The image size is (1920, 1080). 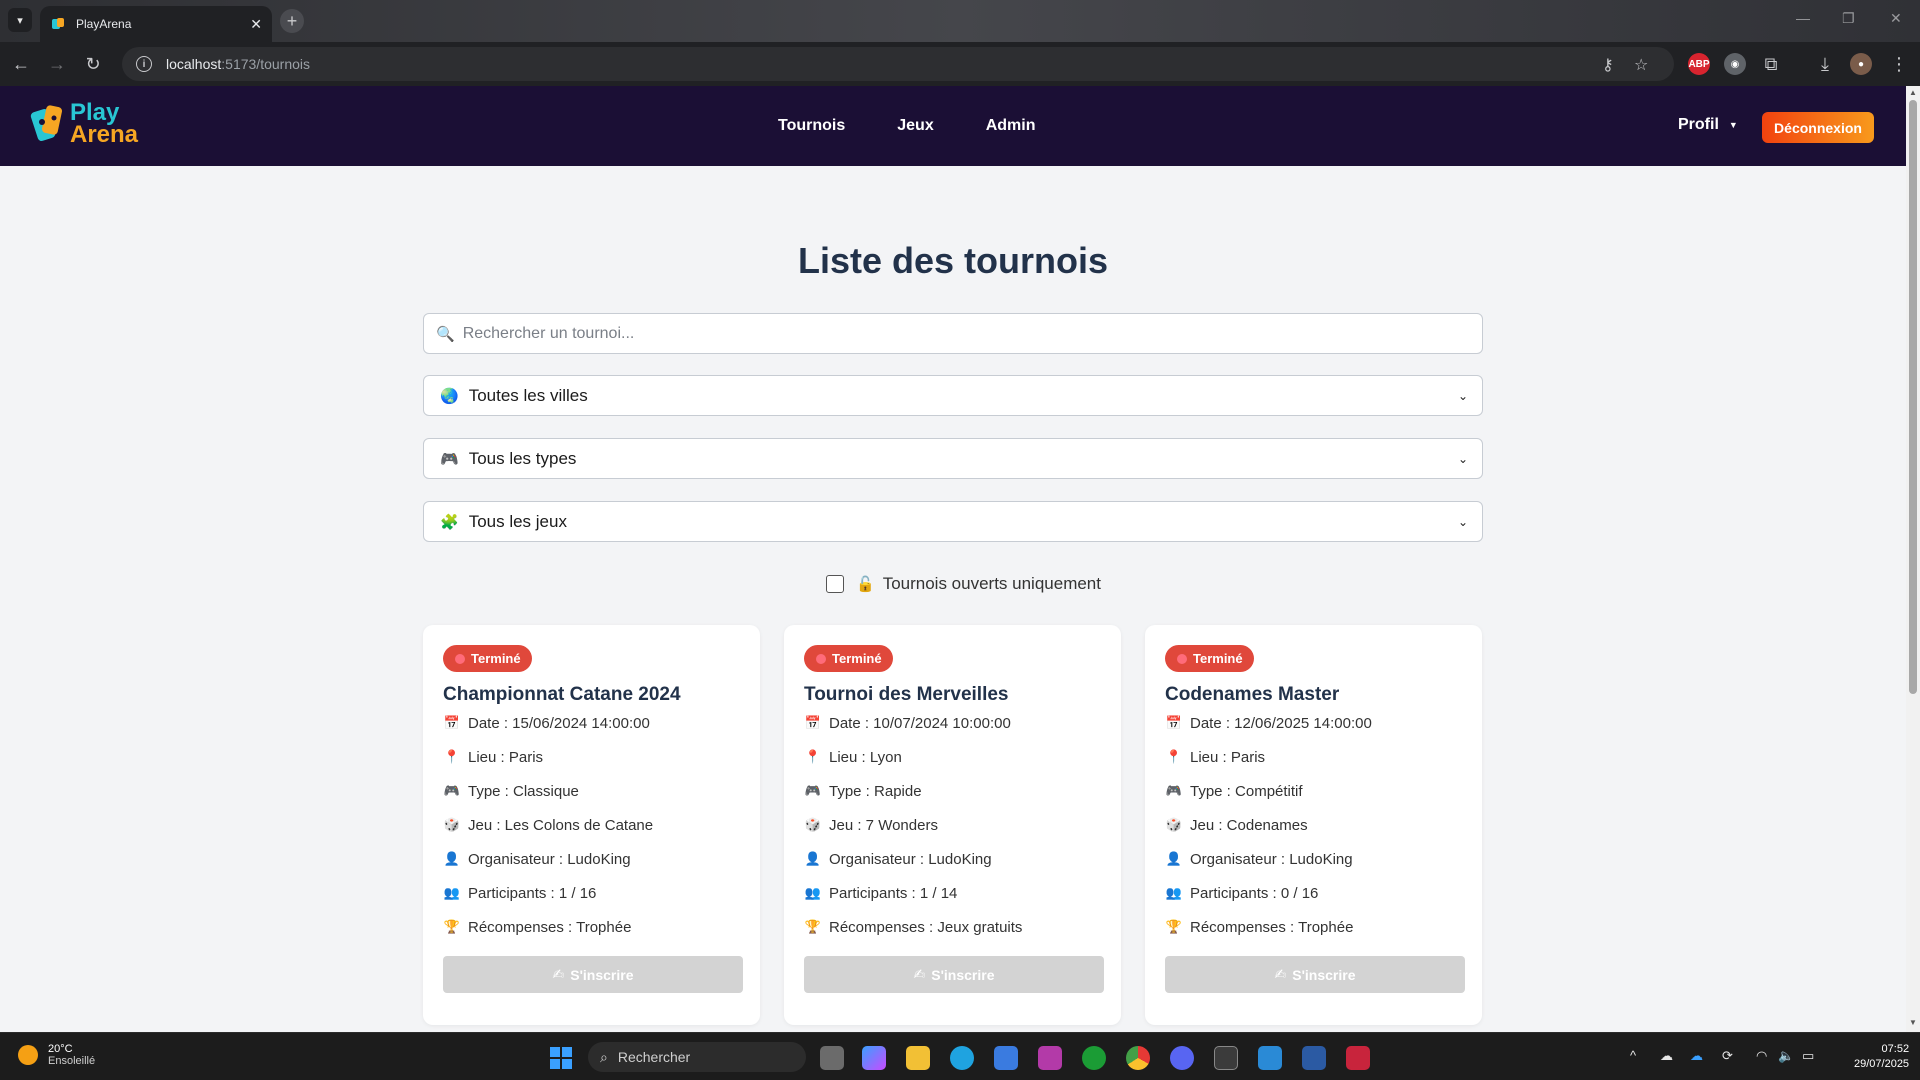 What do you see at coordinates (1313, 757) in the screenshot?
I see `place-line: 📍 Lieu : Paris` at bounding box center [1313, 757].